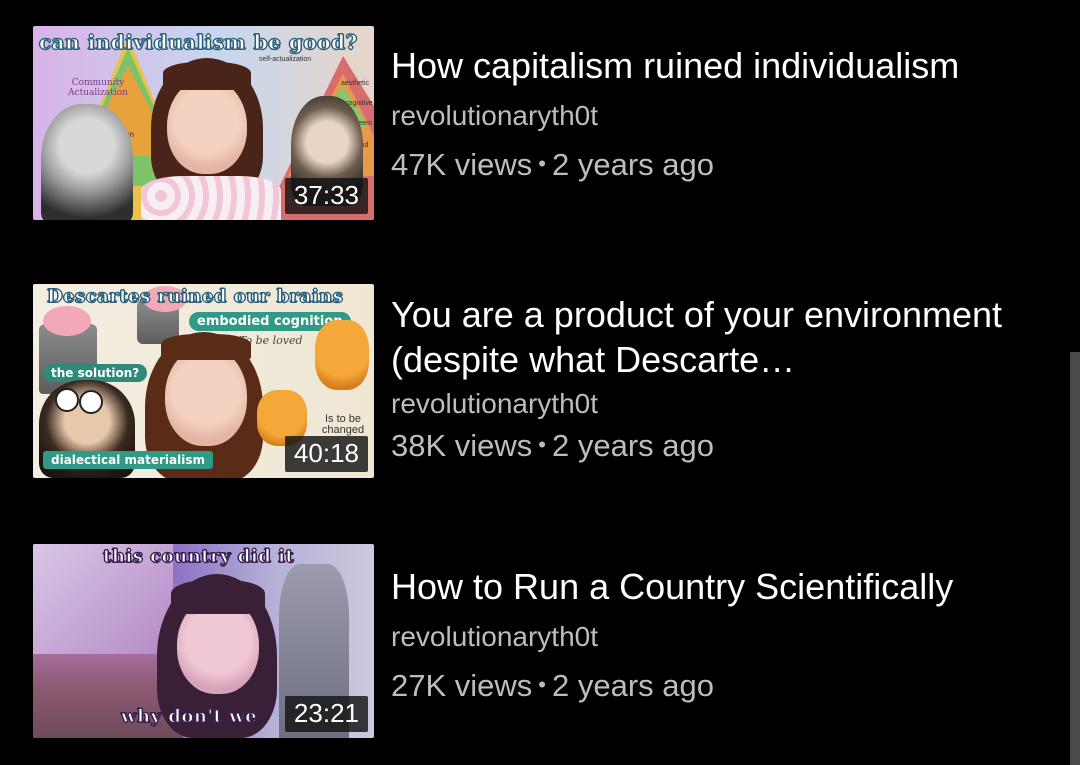 Image resolution: width=1080 pixels, height=765 pixels. What do you see at coordinates (462, 445) in the screenshot?
I see `view-count: 38K views` at bounding box center [462, 445].